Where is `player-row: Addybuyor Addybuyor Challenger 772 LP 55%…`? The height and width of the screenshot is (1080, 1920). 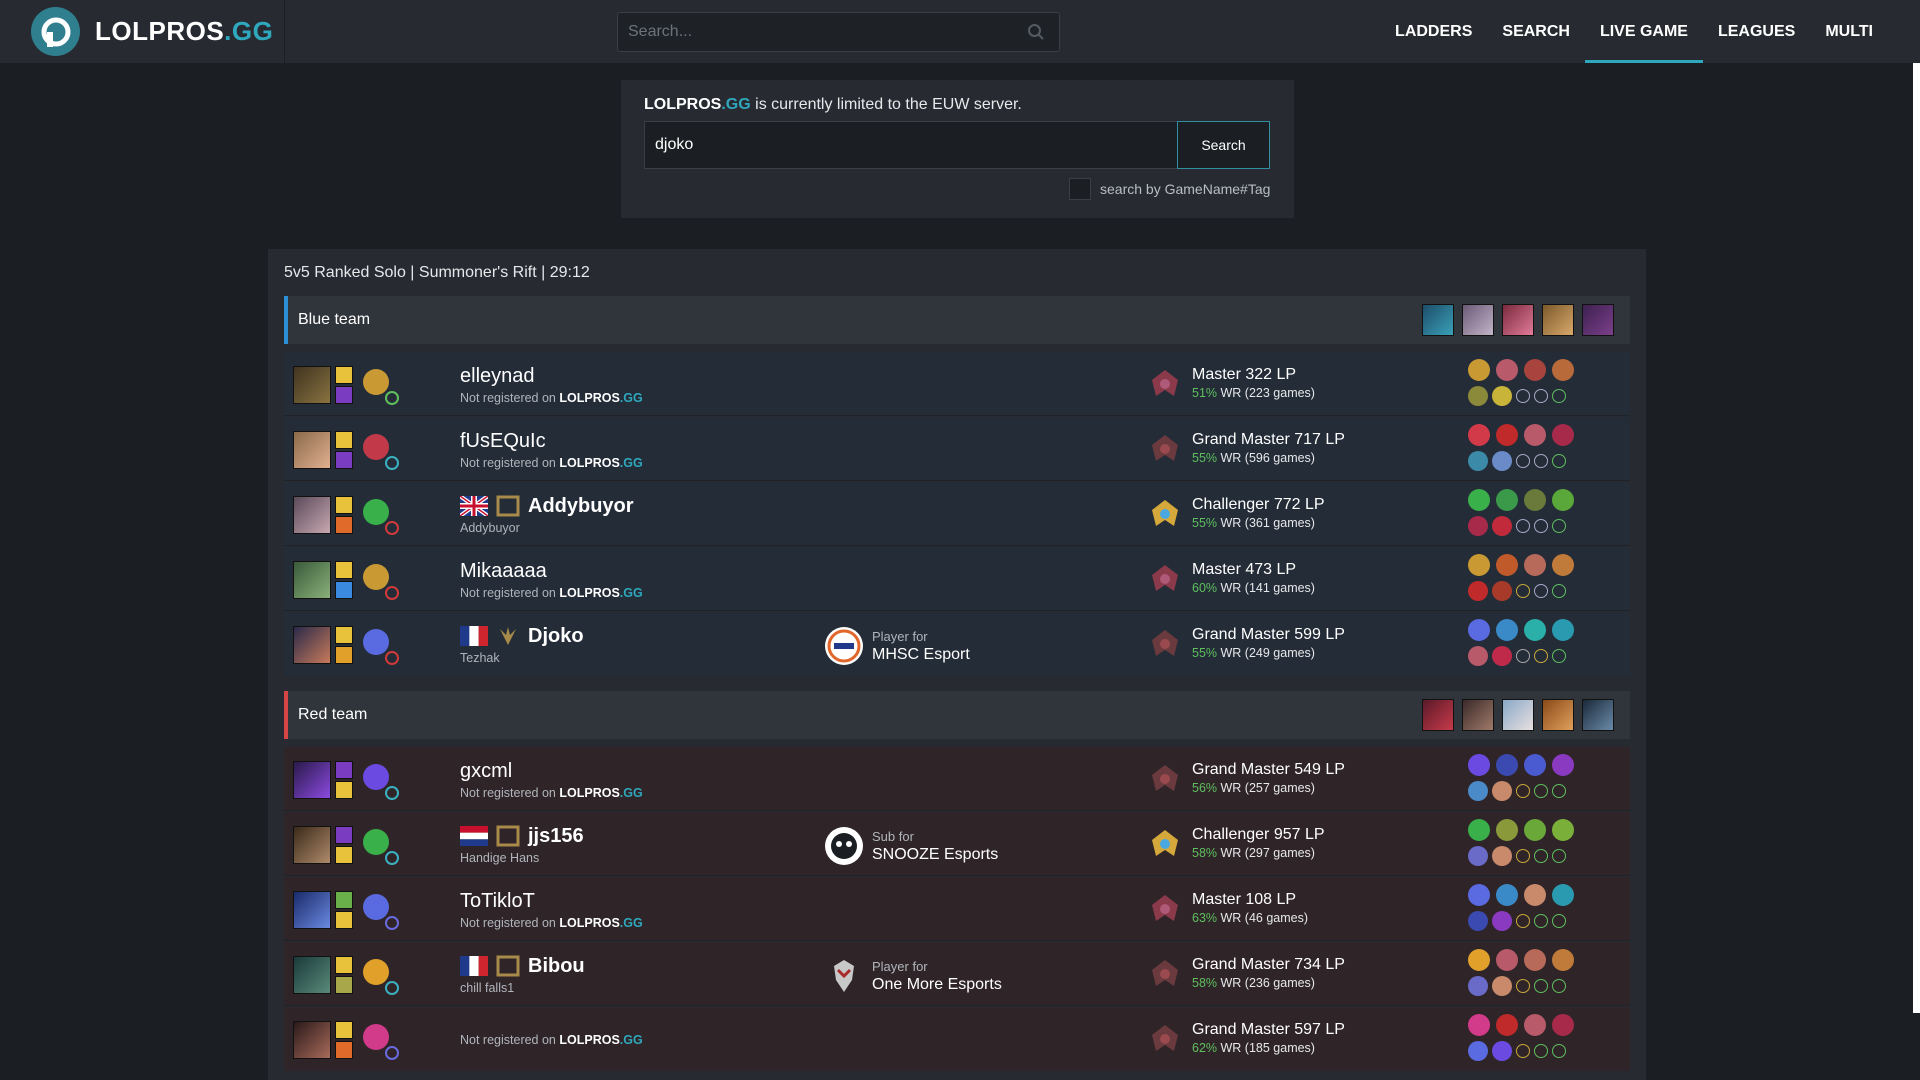 player-row: Addybuyor Addybuyor Challenger 772 LP 55%… is located at coordinates (957, 514).